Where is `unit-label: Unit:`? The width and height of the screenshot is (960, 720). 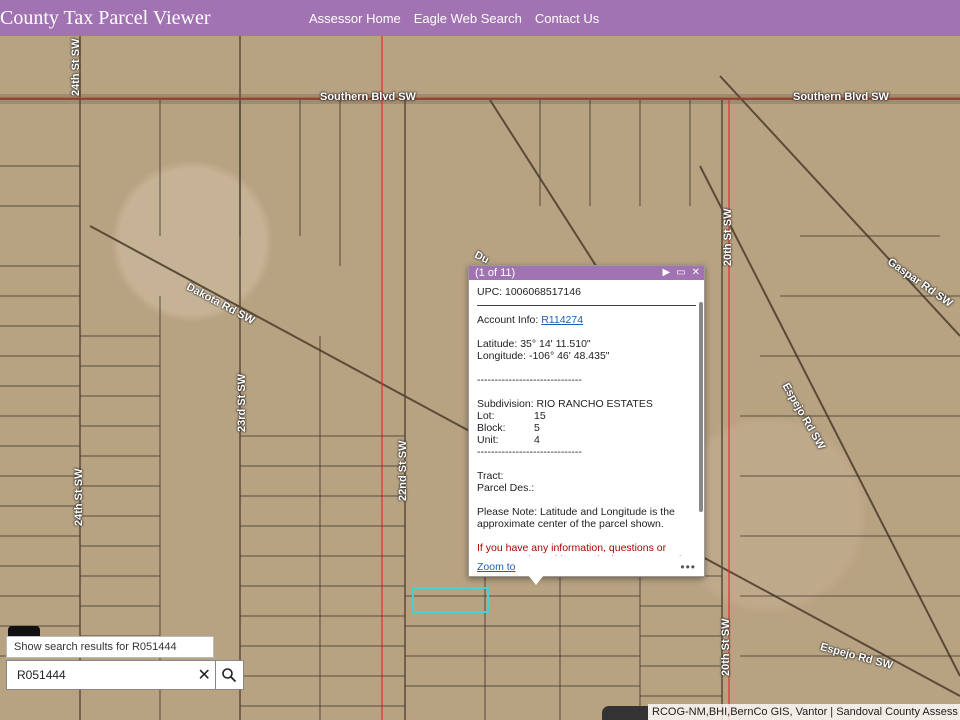
unit-label: Unit: is located at coordinates (488, 440).